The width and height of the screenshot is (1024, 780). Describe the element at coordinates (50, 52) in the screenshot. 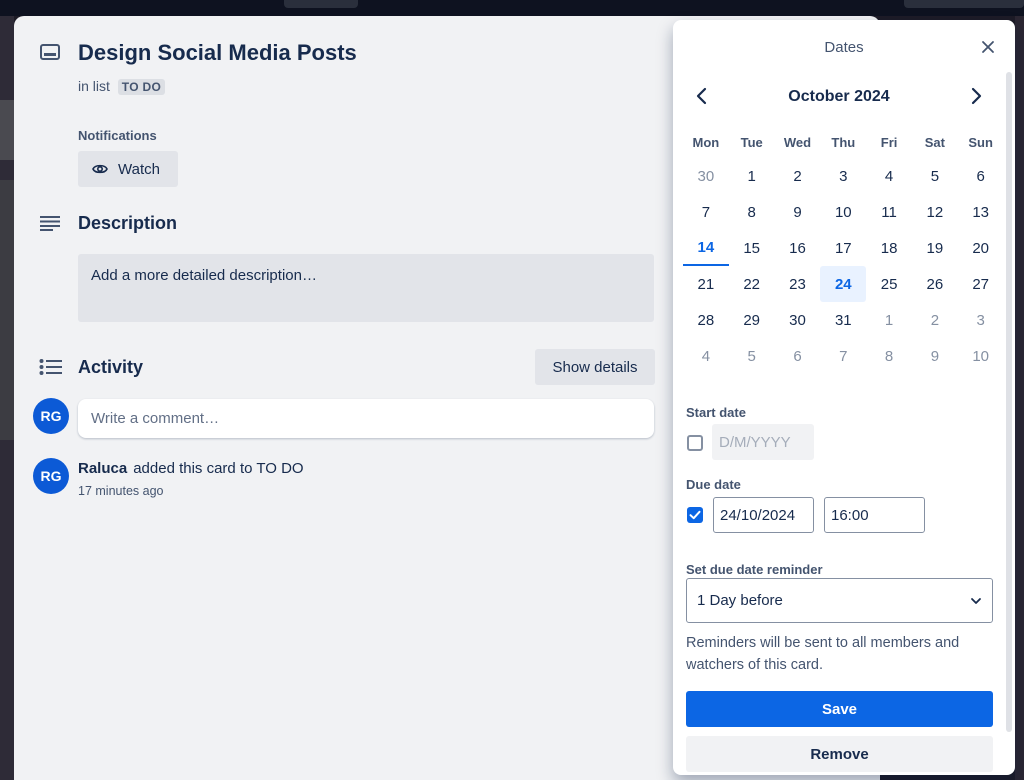

I see `card-icon` at that location.